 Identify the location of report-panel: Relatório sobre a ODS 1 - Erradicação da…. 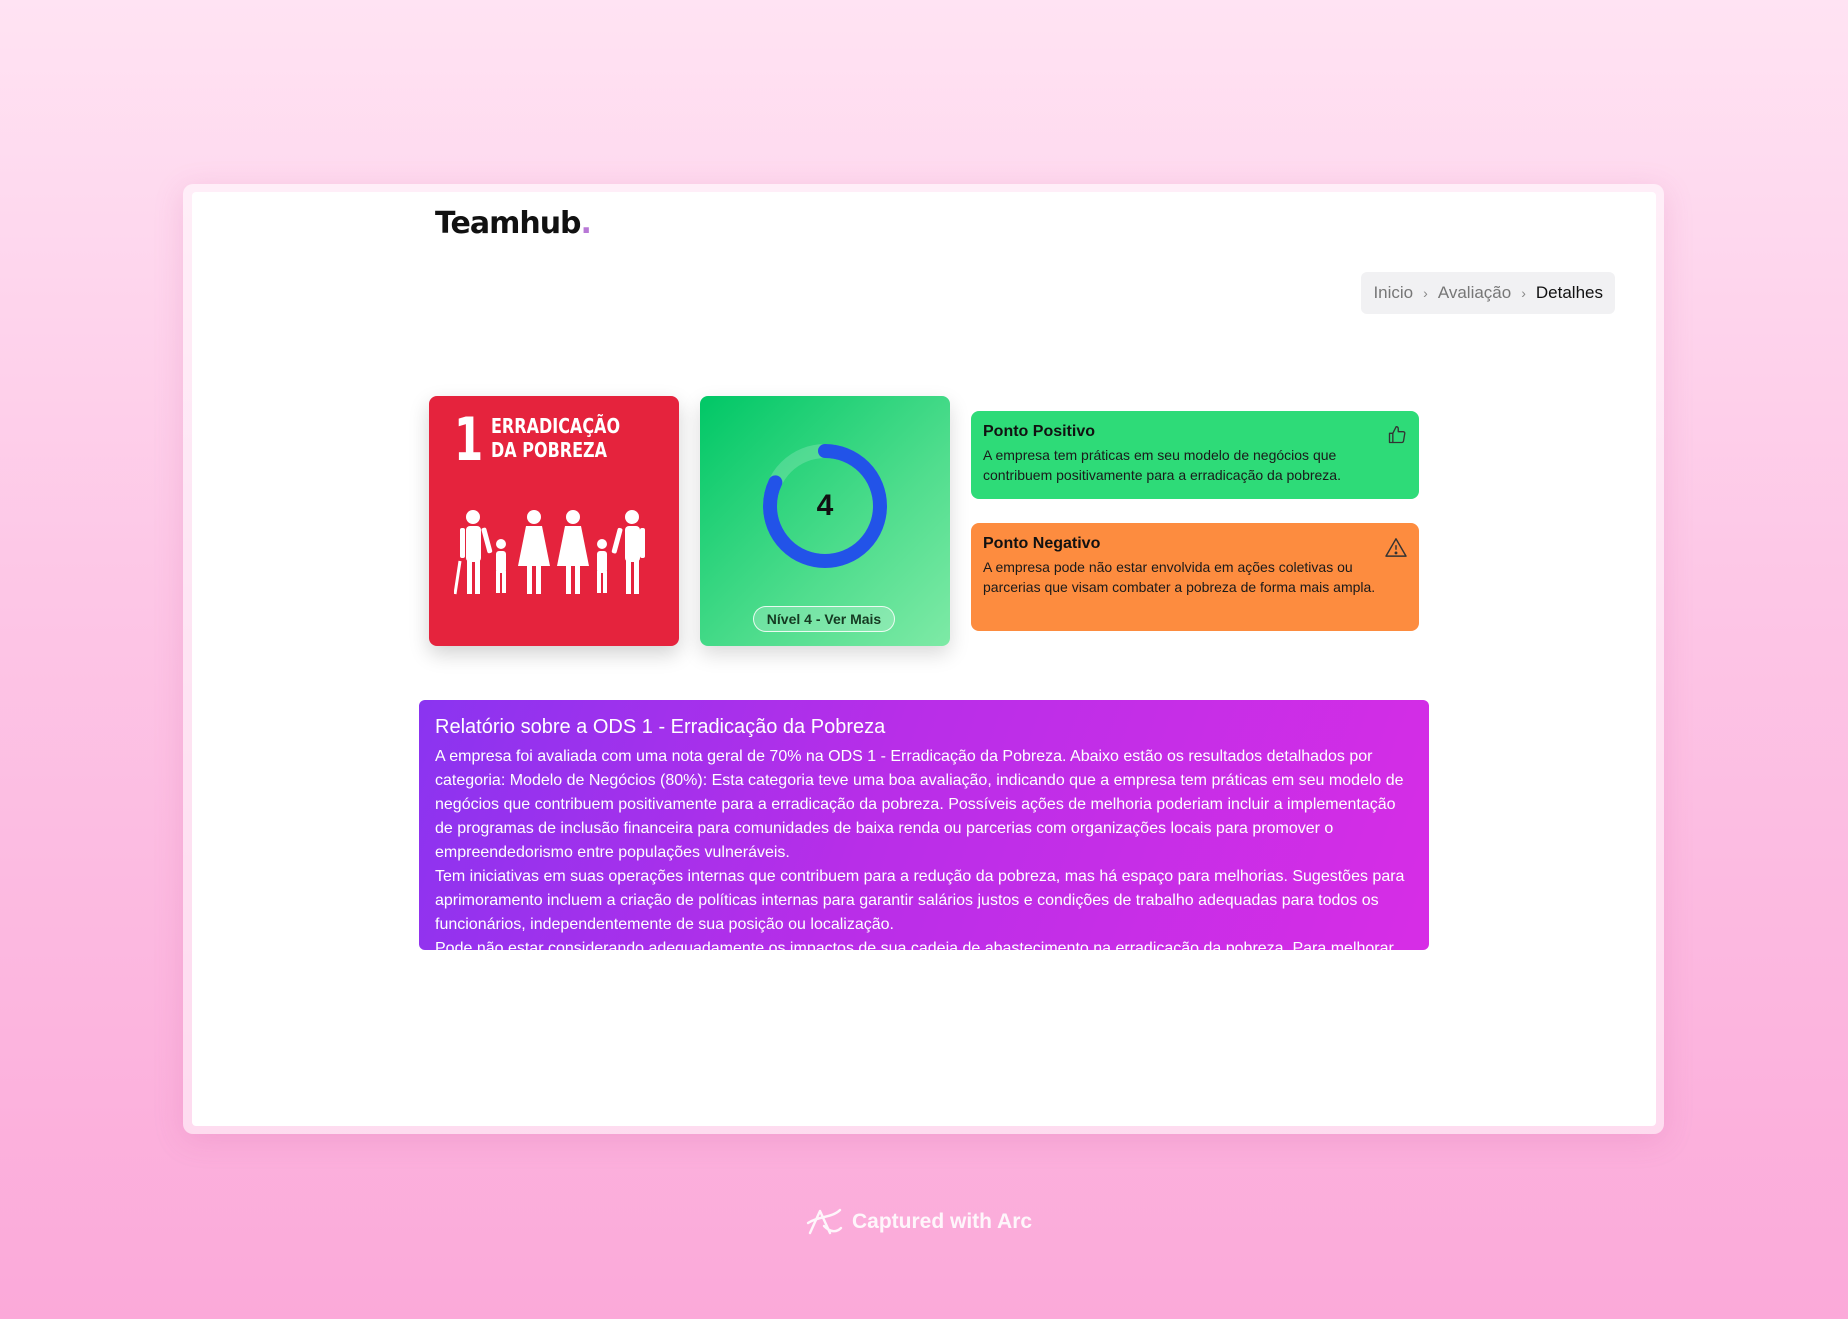
(924, 825).